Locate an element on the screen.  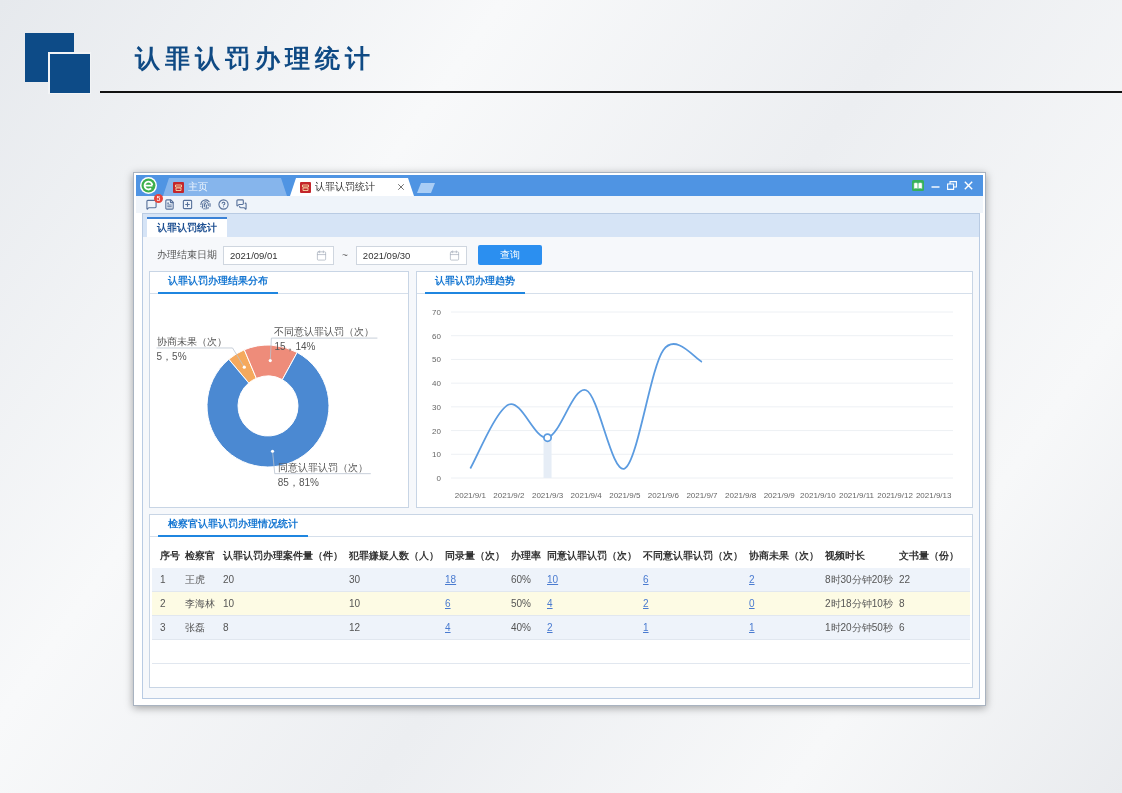
date-field: 2021/09/01 is located at coordinates (278, 255).